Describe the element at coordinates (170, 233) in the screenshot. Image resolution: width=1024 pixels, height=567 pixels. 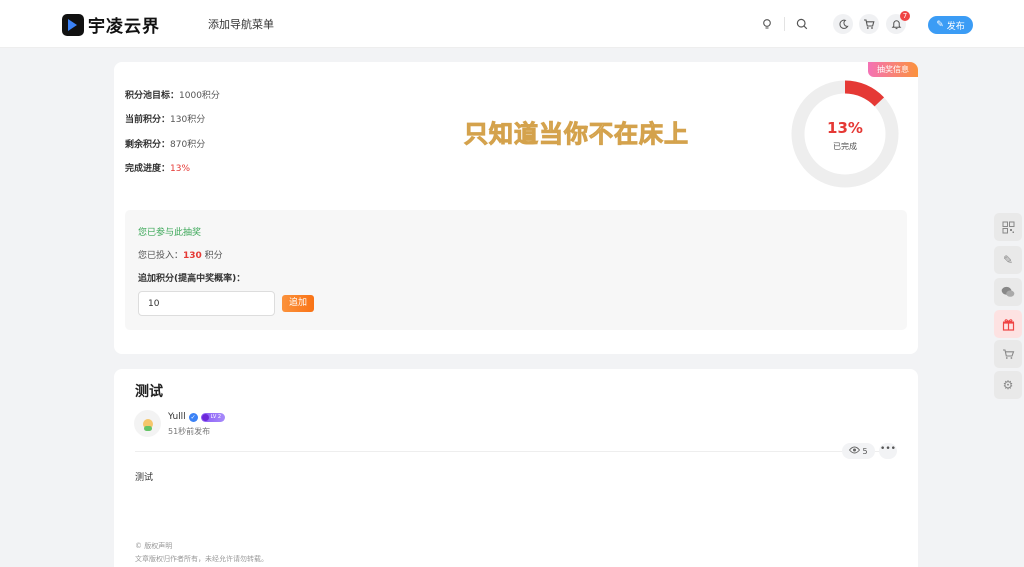
I see `joined-status: 您已参与此抽奖` at that location.